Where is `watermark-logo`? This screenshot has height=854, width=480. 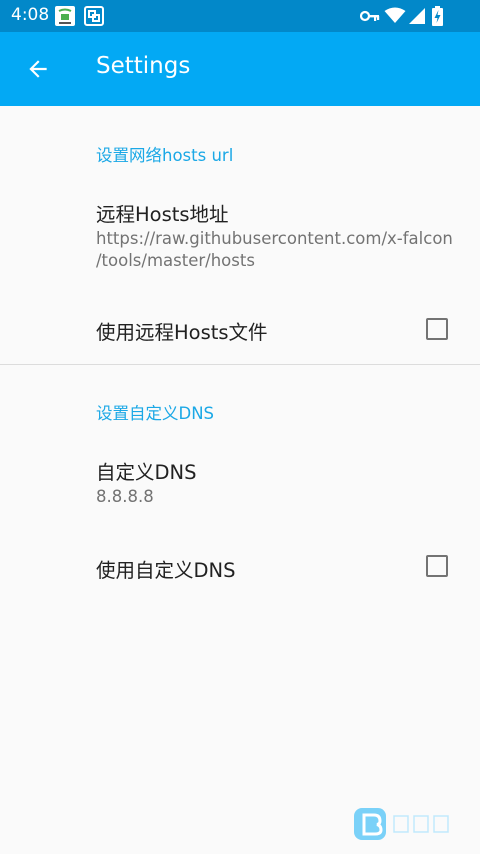 watermark-logo is located at coordinates (401, 824).